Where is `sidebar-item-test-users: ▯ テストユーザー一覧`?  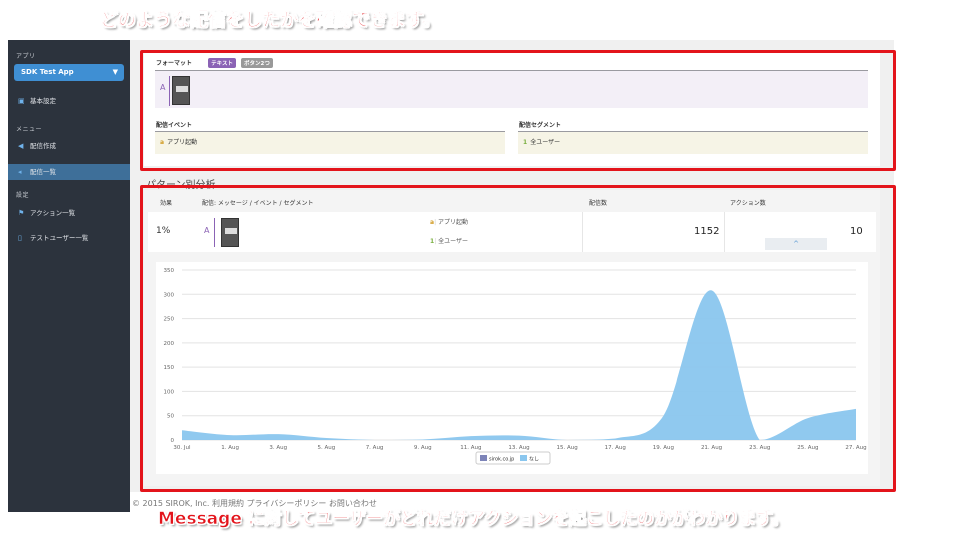
sidebar-item-test-users: ▯ テストユーザー一覧 is located at coordinates (69, 238).